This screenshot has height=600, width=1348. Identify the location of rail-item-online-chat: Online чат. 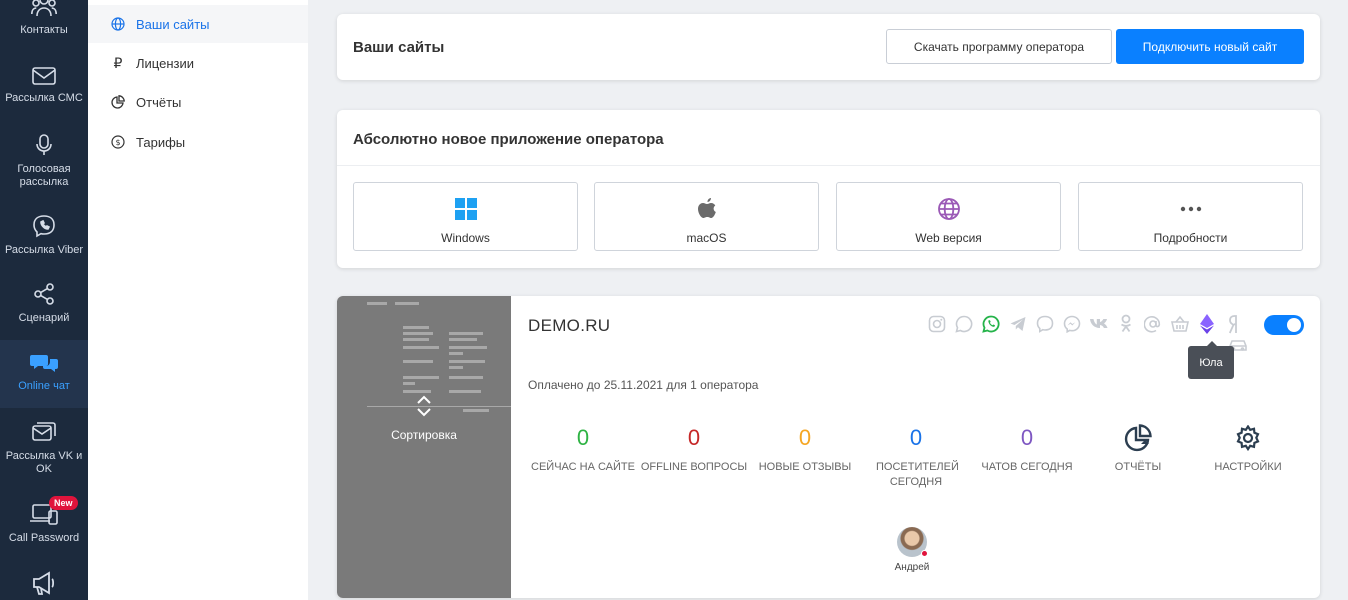
(44, 374).